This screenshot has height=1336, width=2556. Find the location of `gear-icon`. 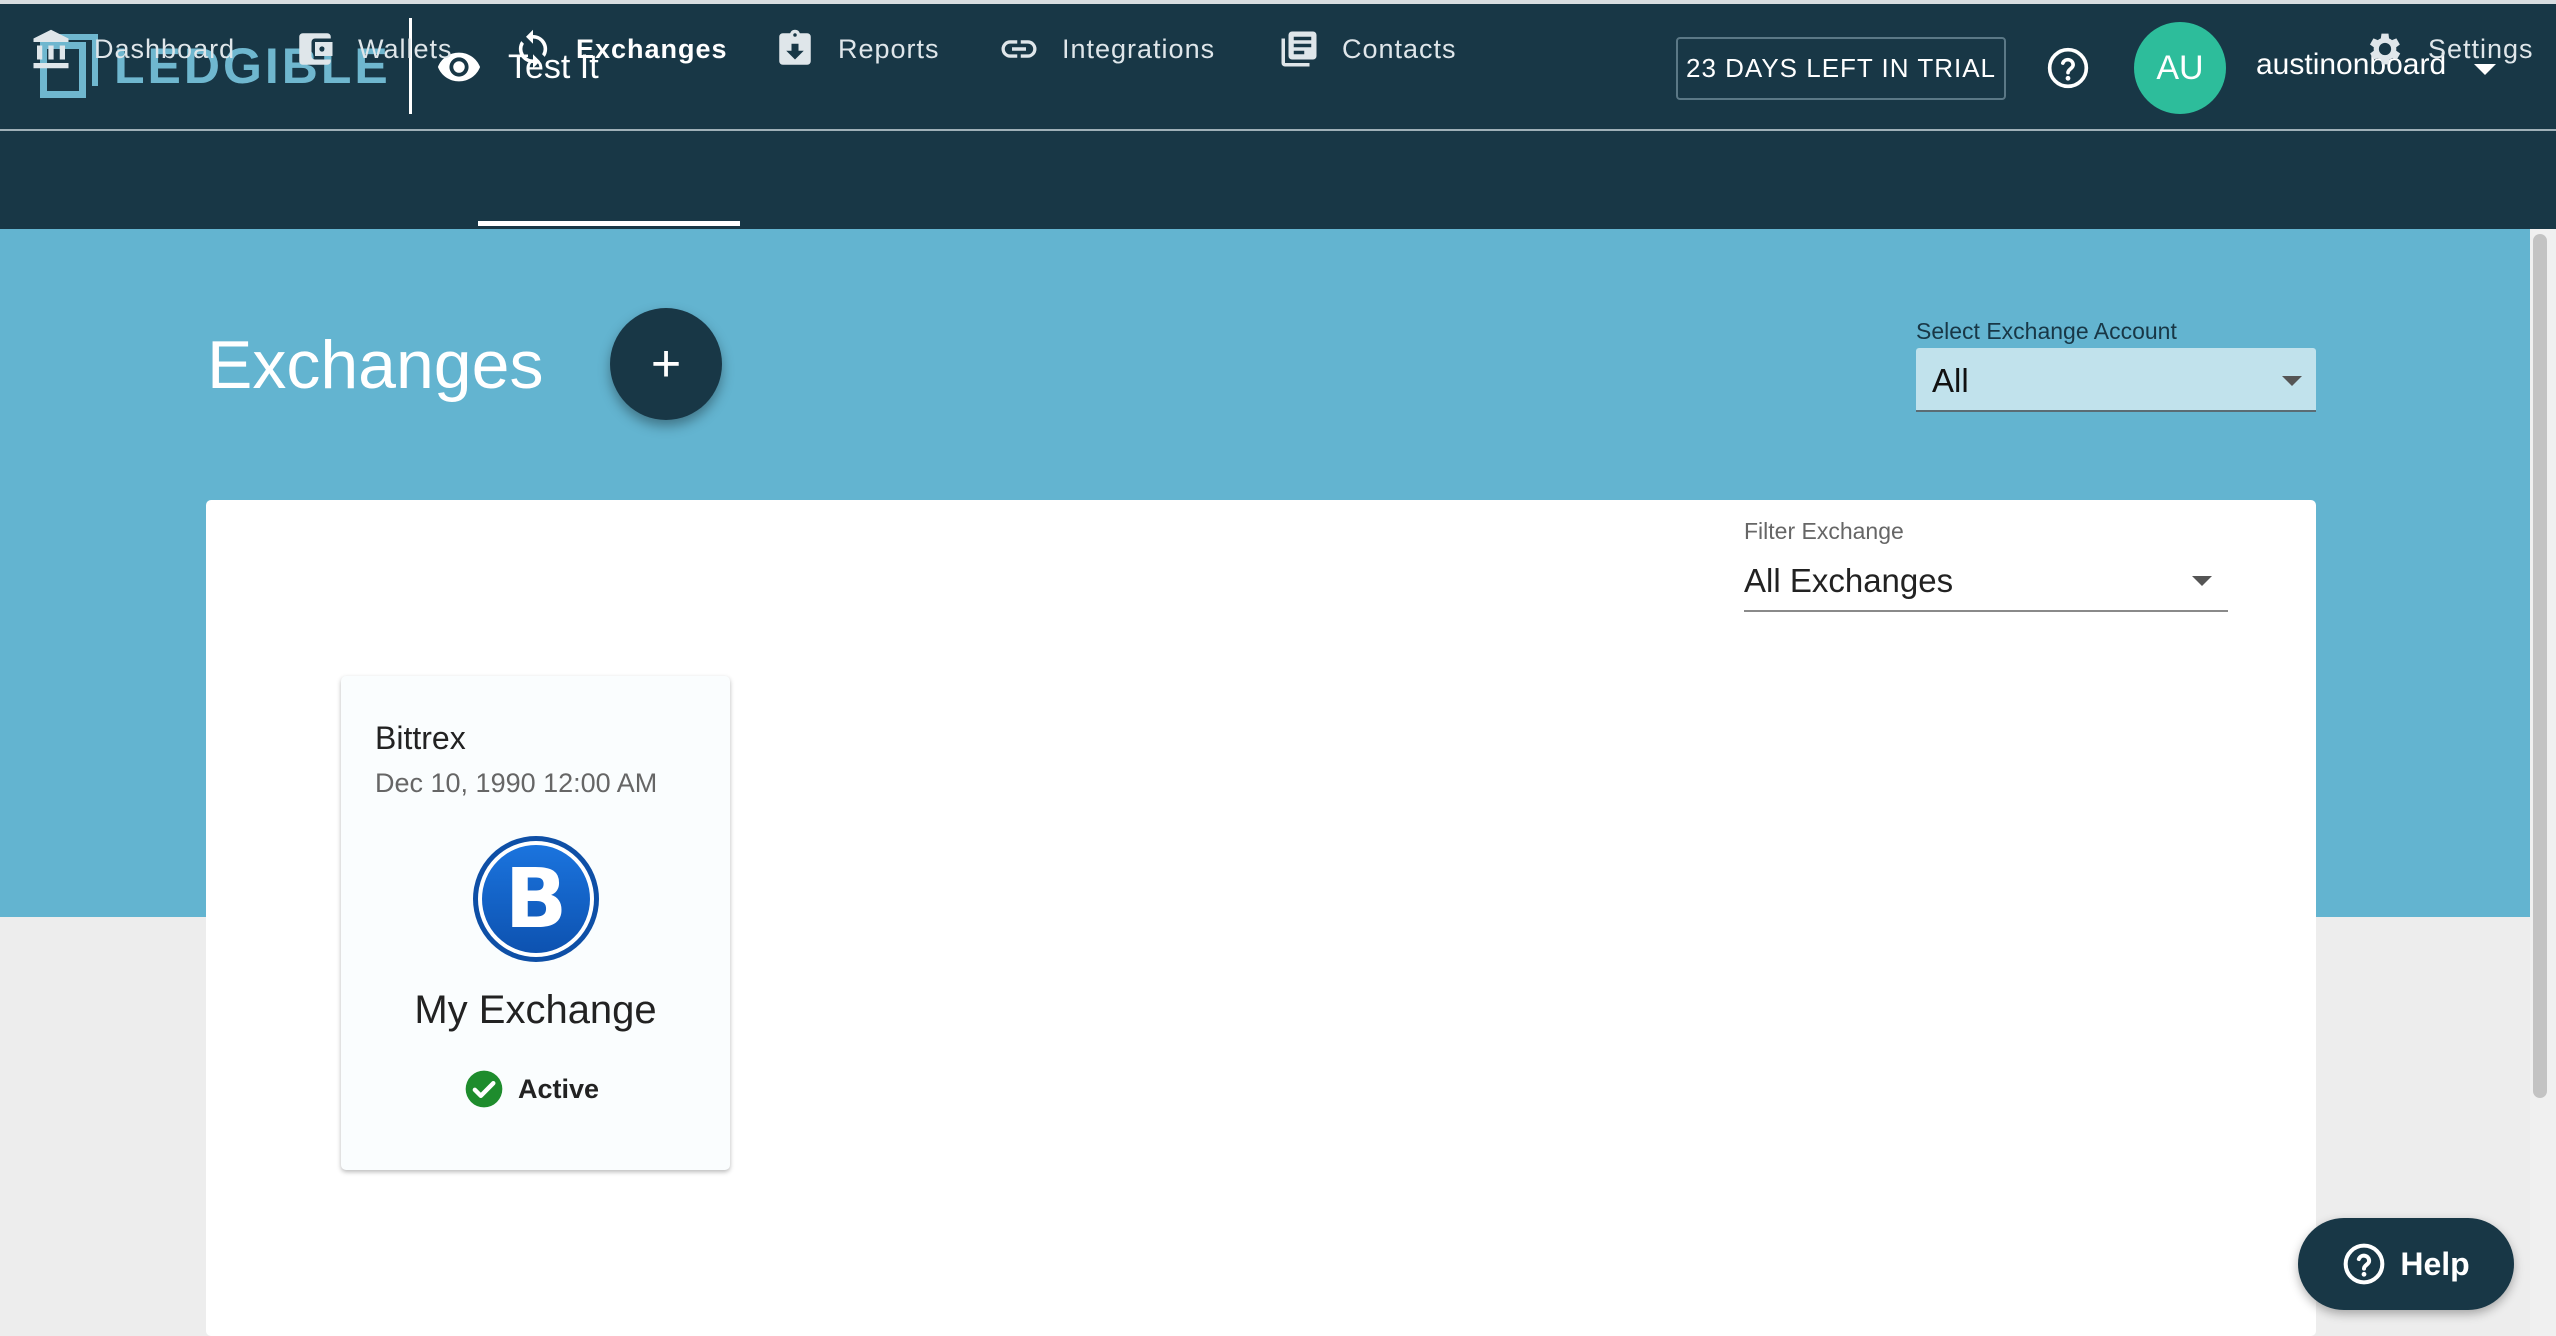

gear-icon is located at coordinates (2385, 49).